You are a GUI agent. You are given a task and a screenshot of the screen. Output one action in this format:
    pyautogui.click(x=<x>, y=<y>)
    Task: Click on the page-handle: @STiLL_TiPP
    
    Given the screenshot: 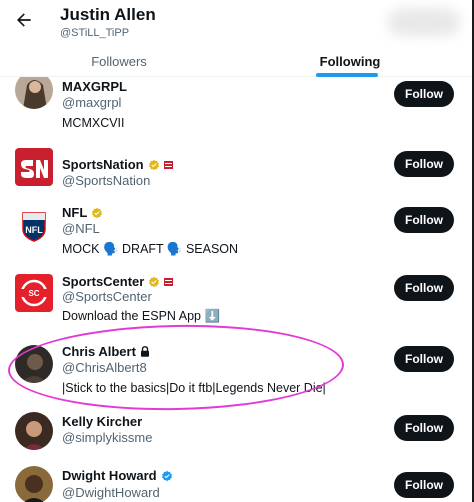 What is the action you would take?
    pyautogui.click(x=95, y=33)
    